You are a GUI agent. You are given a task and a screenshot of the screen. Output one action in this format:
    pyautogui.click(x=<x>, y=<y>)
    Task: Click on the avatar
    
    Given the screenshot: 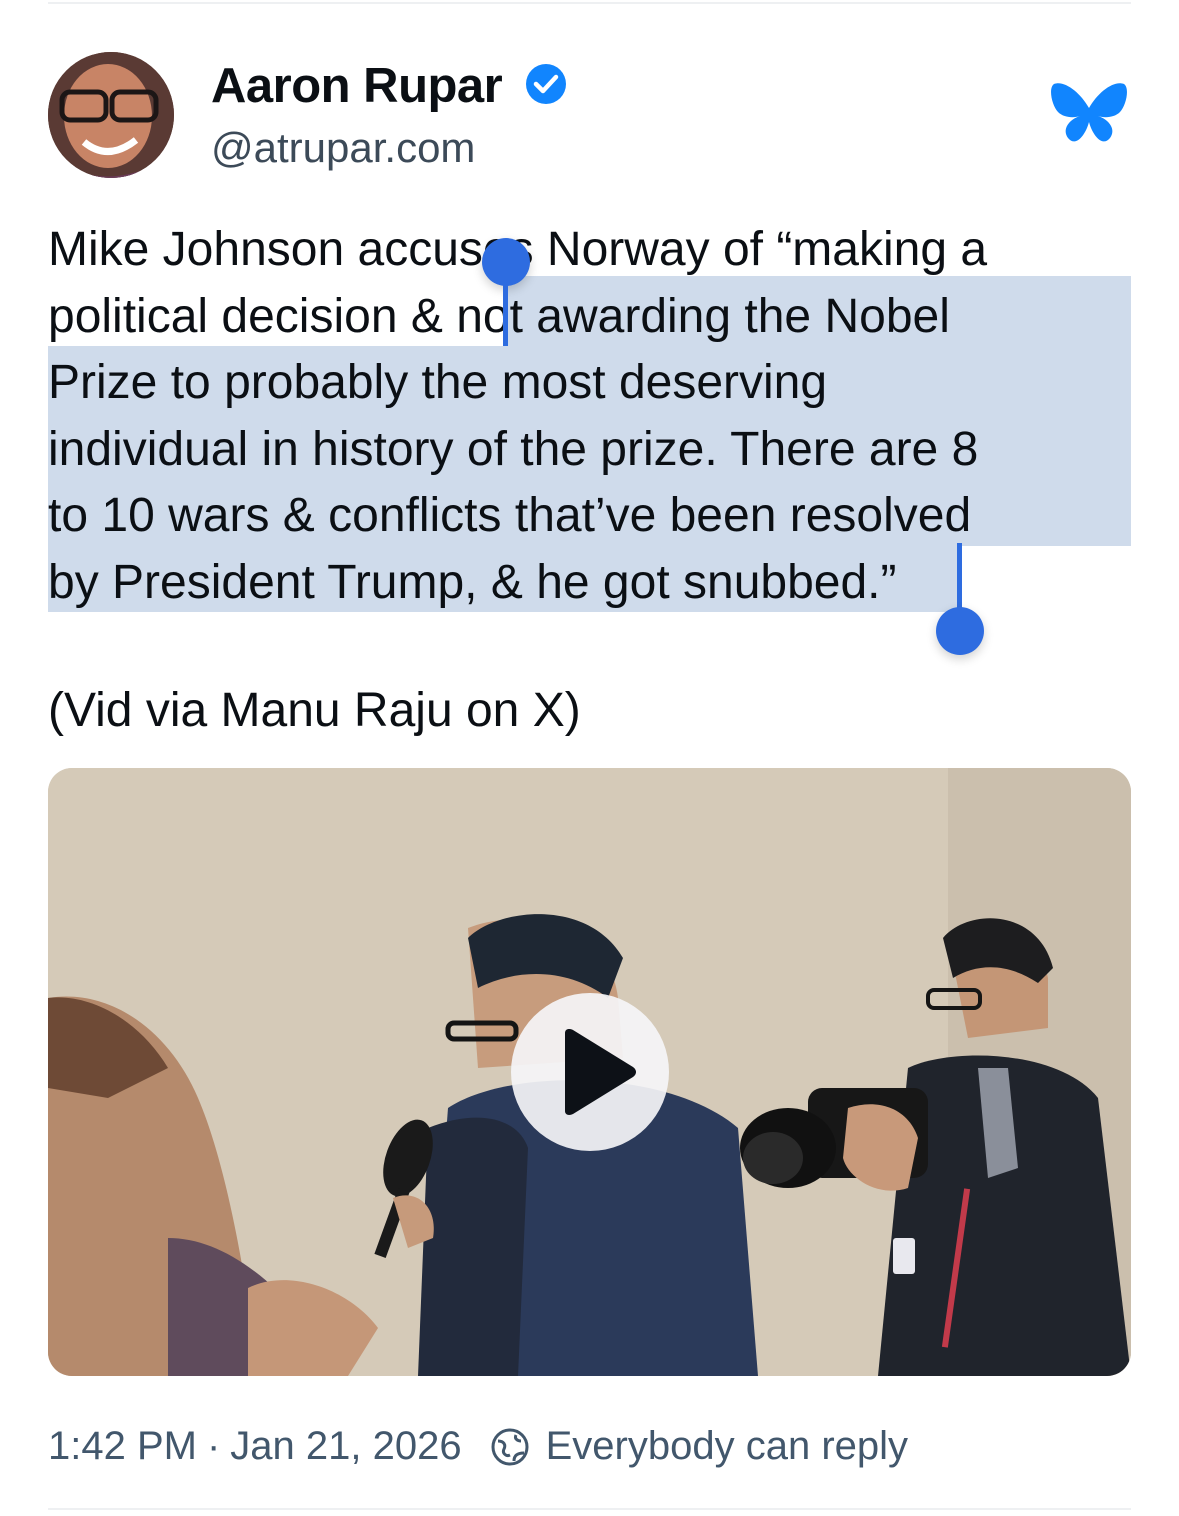 What is the action you would take?
    pyautogui.click(x=111, y=115)
    